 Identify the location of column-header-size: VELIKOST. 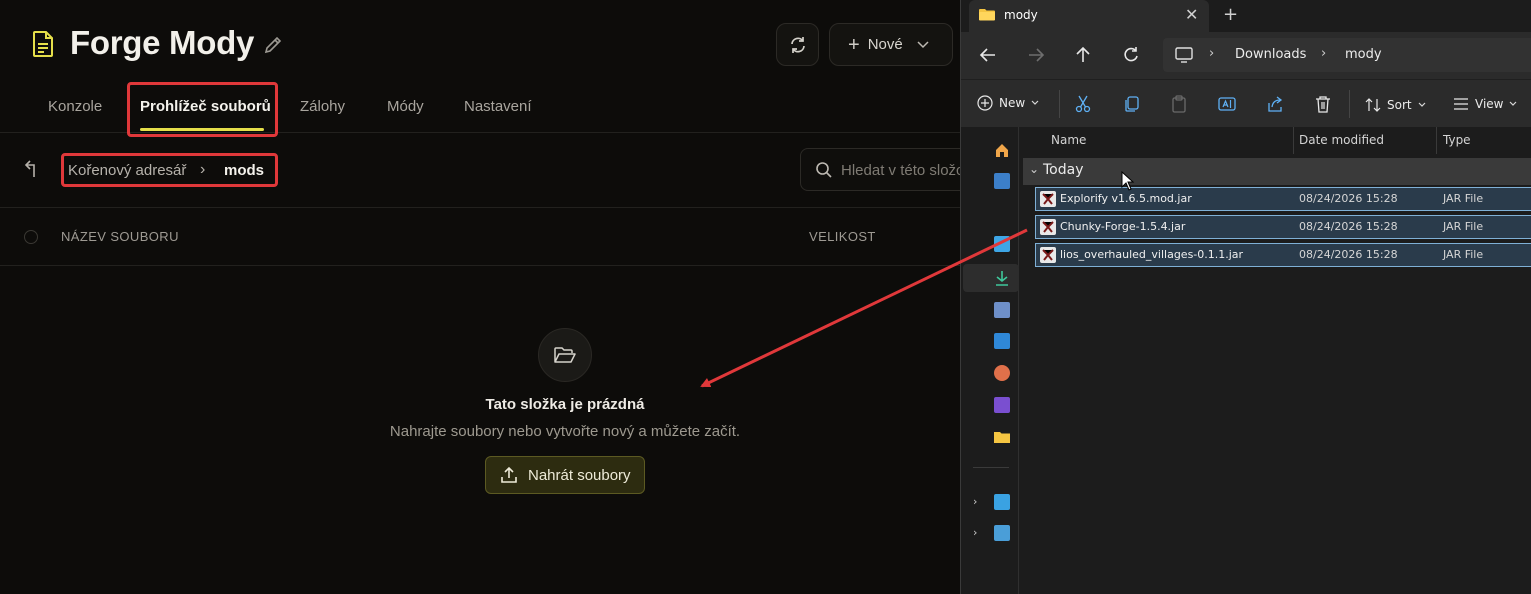
(842, 236).